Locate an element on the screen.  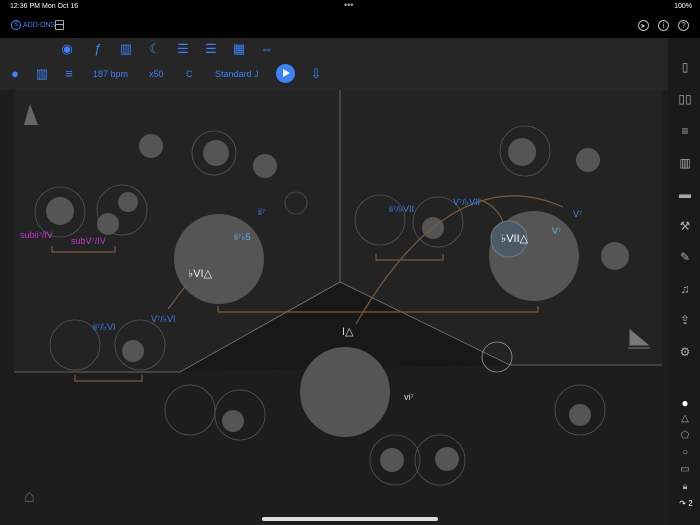
play-button is located at coordinates (285, 73).